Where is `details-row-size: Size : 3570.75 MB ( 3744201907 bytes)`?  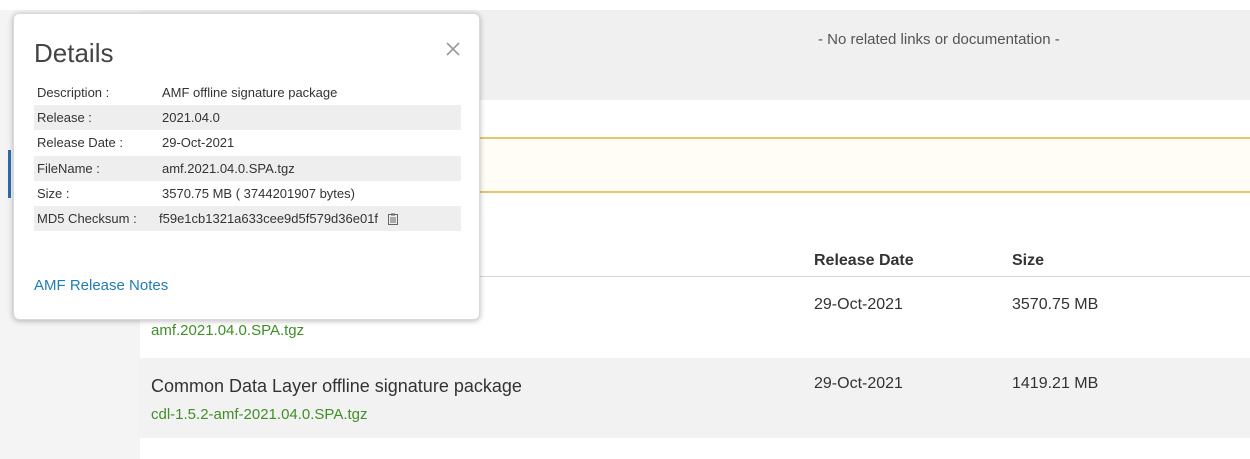
details-row-size: Size : 3570.75 MB ( 3744201907 bytes) is located at coordinates (247, 193).